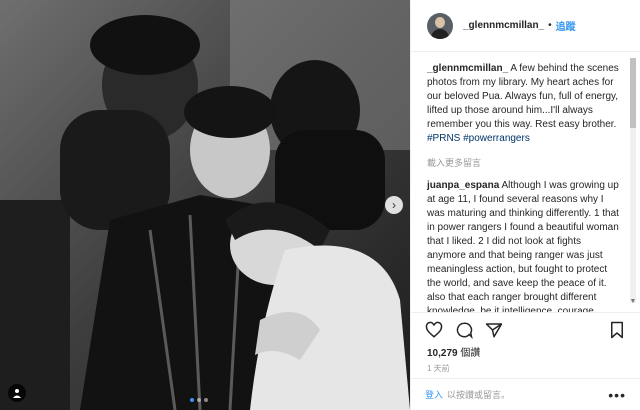  What do you see at coordinates (525, 354) in the screenshot?
I see `likes-count: 10,279 個讚` at bounding box center [525, 354].